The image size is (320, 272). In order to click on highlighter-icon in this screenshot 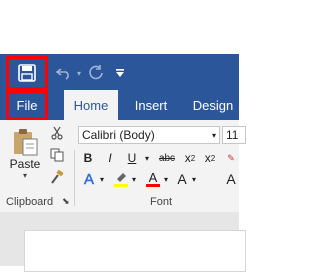, I will do `click(121, 180)`.